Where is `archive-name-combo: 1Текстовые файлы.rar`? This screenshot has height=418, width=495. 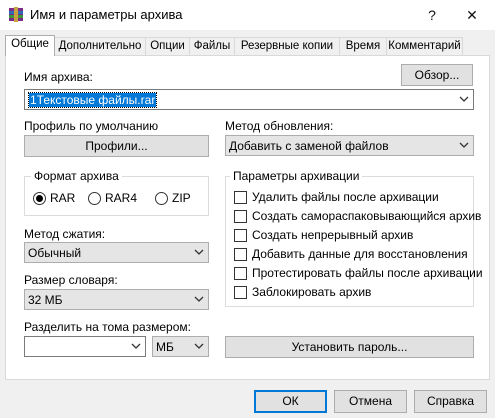 archive-name-combo: 1Текстовые файлы.rar is located at coordinates (249, 99).